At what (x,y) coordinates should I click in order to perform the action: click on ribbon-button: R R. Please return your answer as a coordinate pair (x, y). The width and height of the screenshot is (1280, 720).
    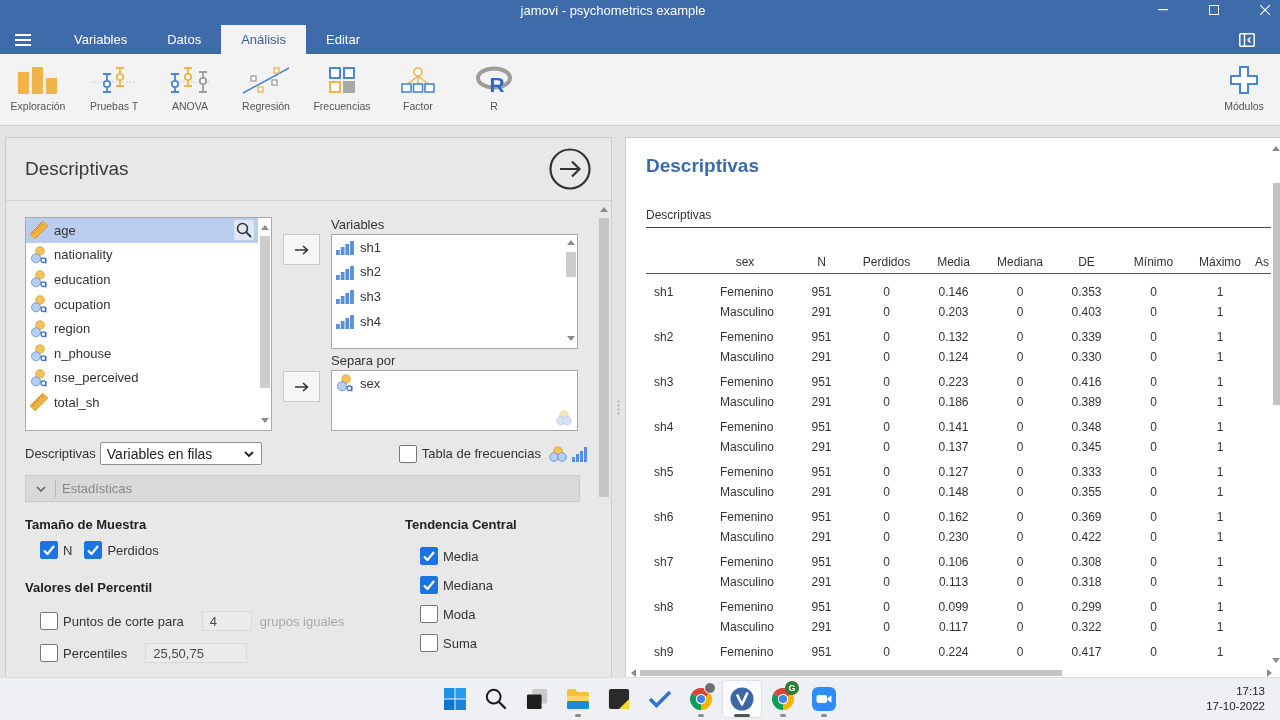
    Looking at the image, I should click on (494, 89).